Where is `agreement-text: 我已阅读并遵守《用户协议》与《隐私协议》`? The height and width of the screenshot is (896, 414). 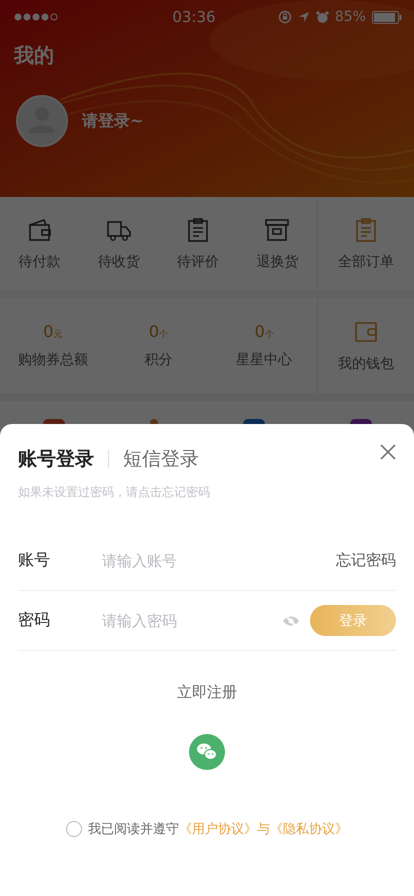
agreement-text: 我已阅读并遵守《用户协议》与《隐私协议》 is located at coordinates (218, 829).